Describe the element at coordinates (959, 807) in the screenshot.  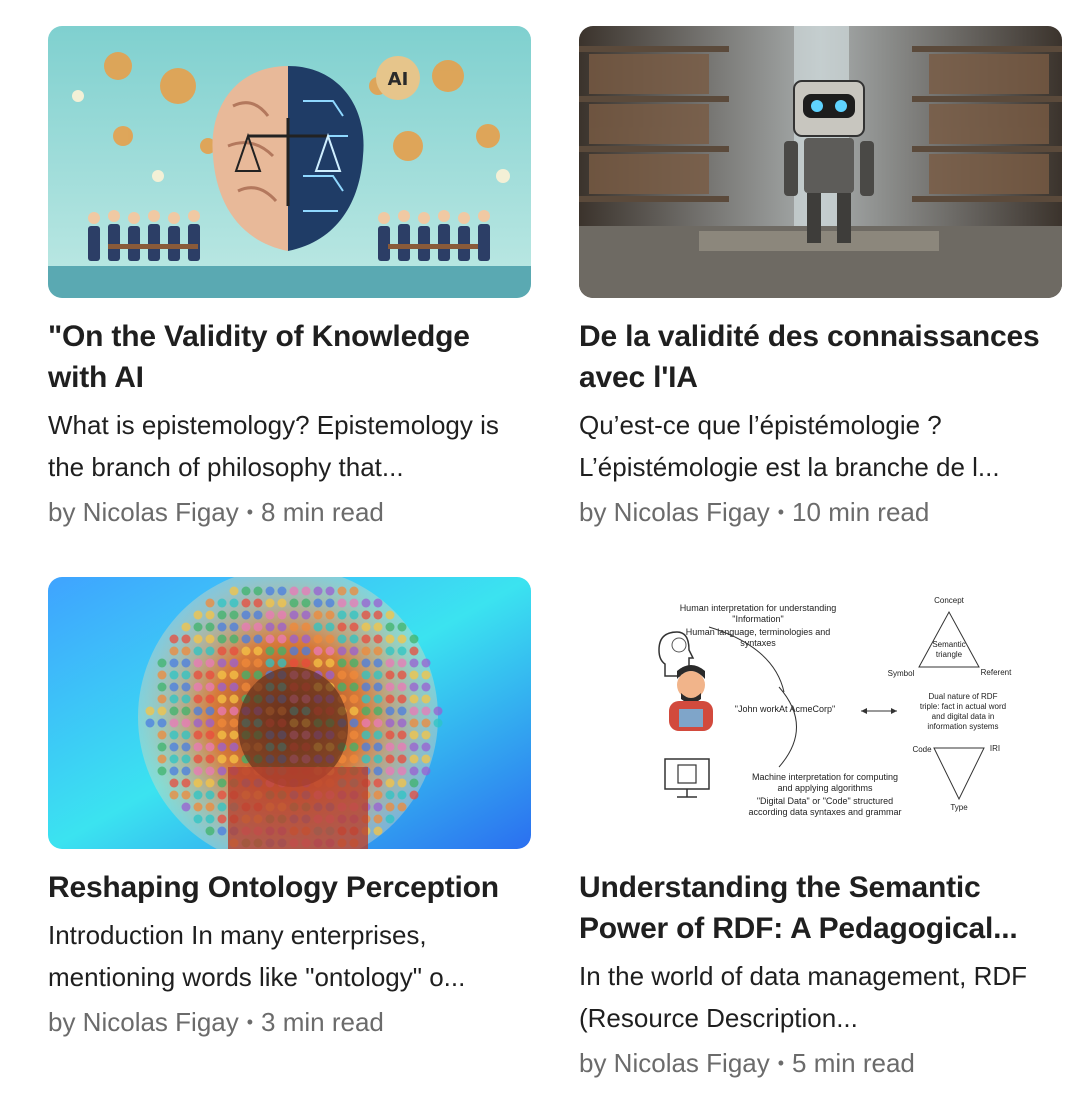
I see `diagram-type: Type` at that location.